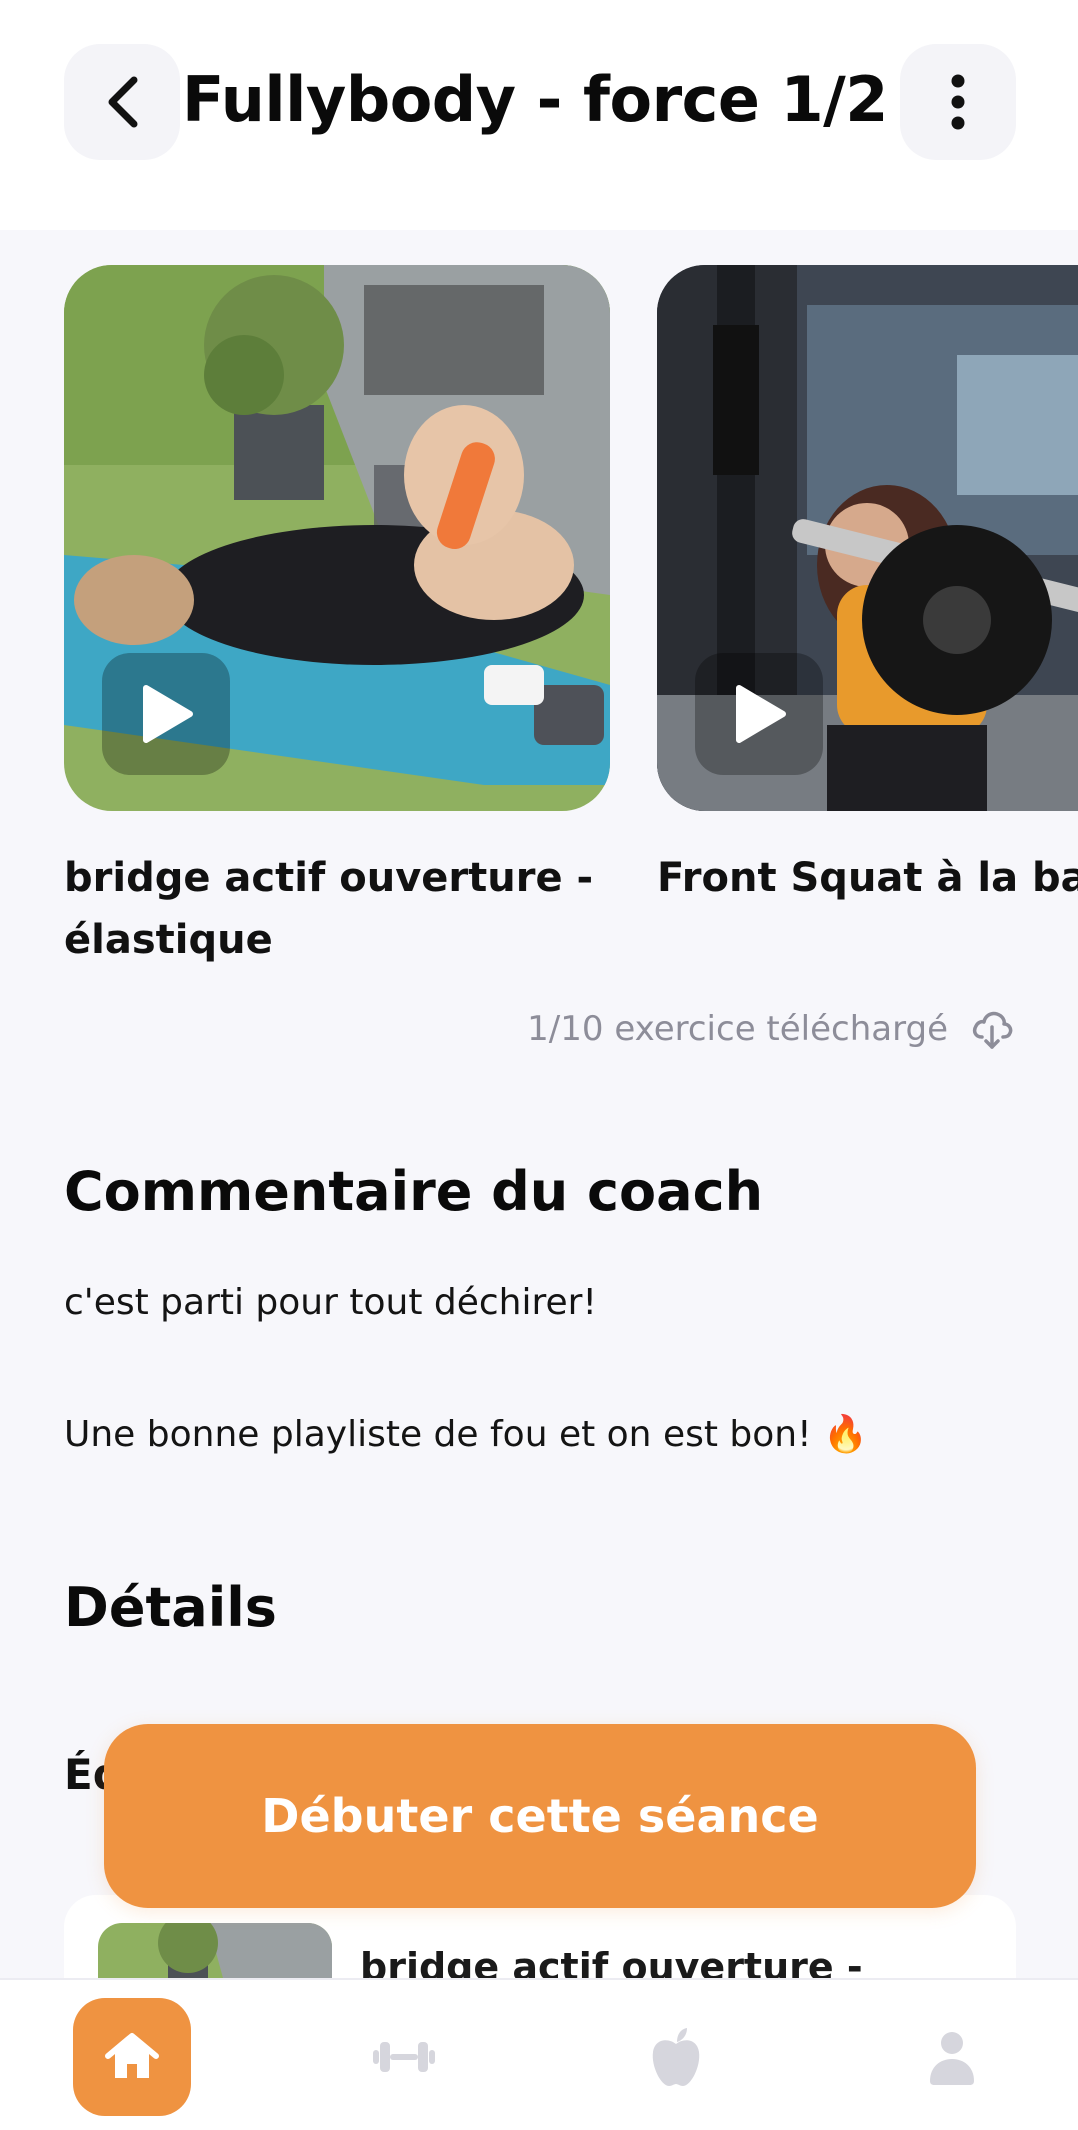  I want to click on apple-icon, so click(676, 2057).